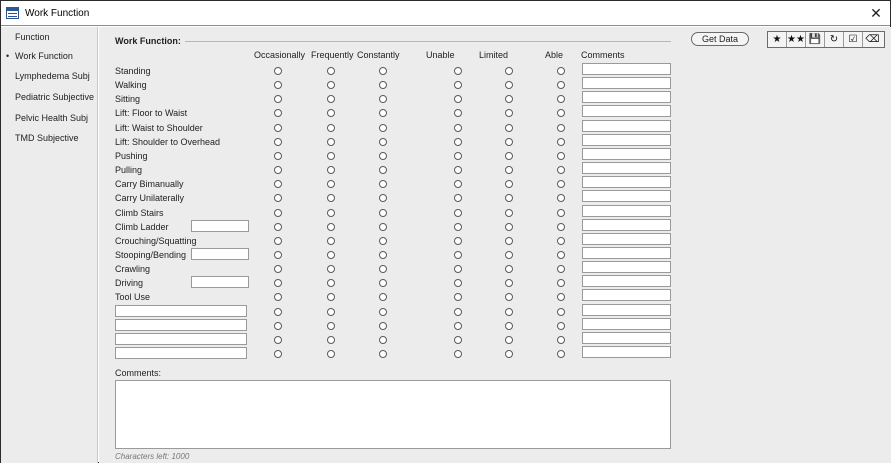 This screenshot has width=891, height=463. What do you see at coordinates (52, 76) in the screenshot?
I see `sidebar-item-2: Lymphedema Subj` at bounding box center [52, 76].